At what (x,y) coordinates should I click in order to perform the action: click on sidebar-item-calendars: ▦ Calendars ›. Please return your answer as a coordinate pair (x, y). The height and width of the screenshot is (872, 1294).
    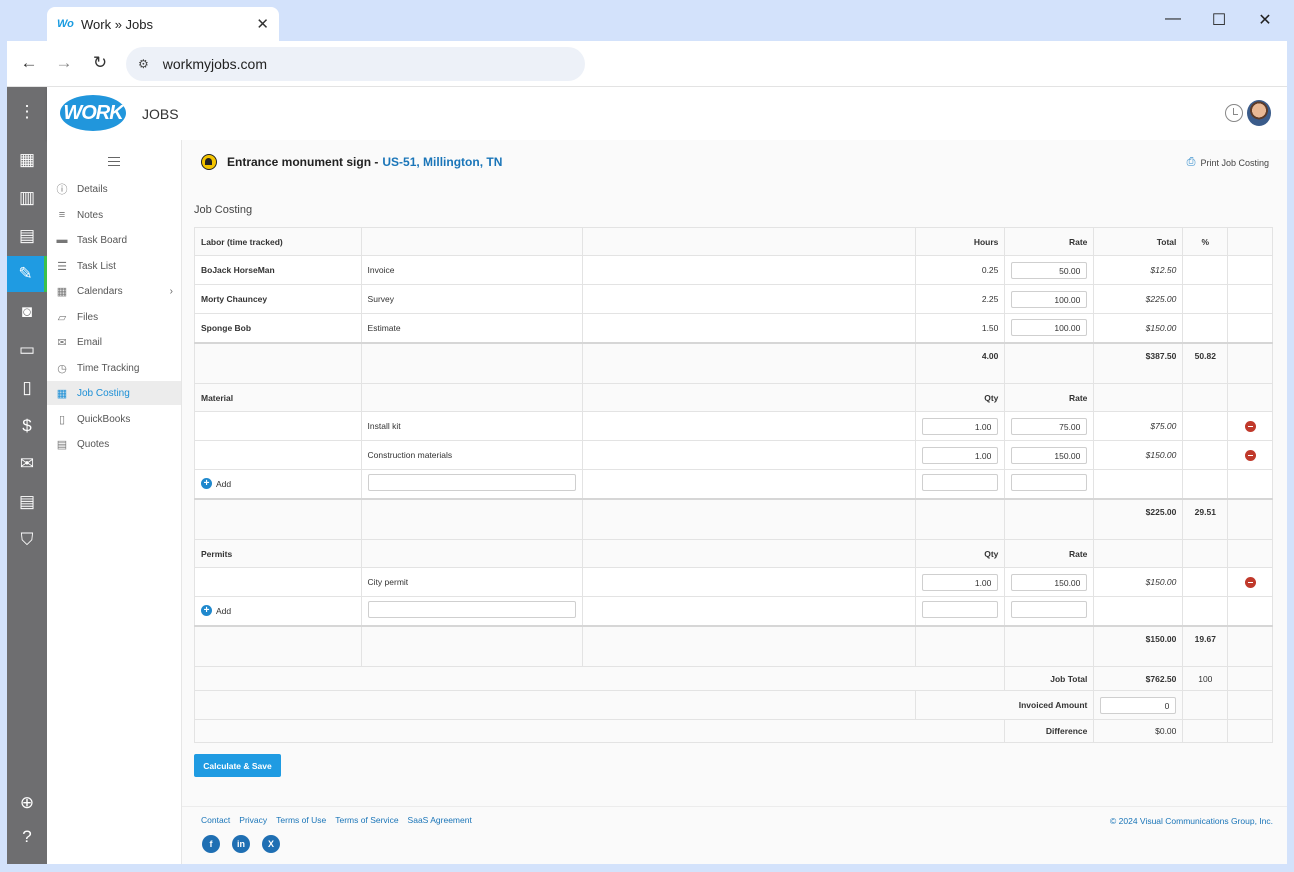
    Looking at the image, I should click on (114, 291).